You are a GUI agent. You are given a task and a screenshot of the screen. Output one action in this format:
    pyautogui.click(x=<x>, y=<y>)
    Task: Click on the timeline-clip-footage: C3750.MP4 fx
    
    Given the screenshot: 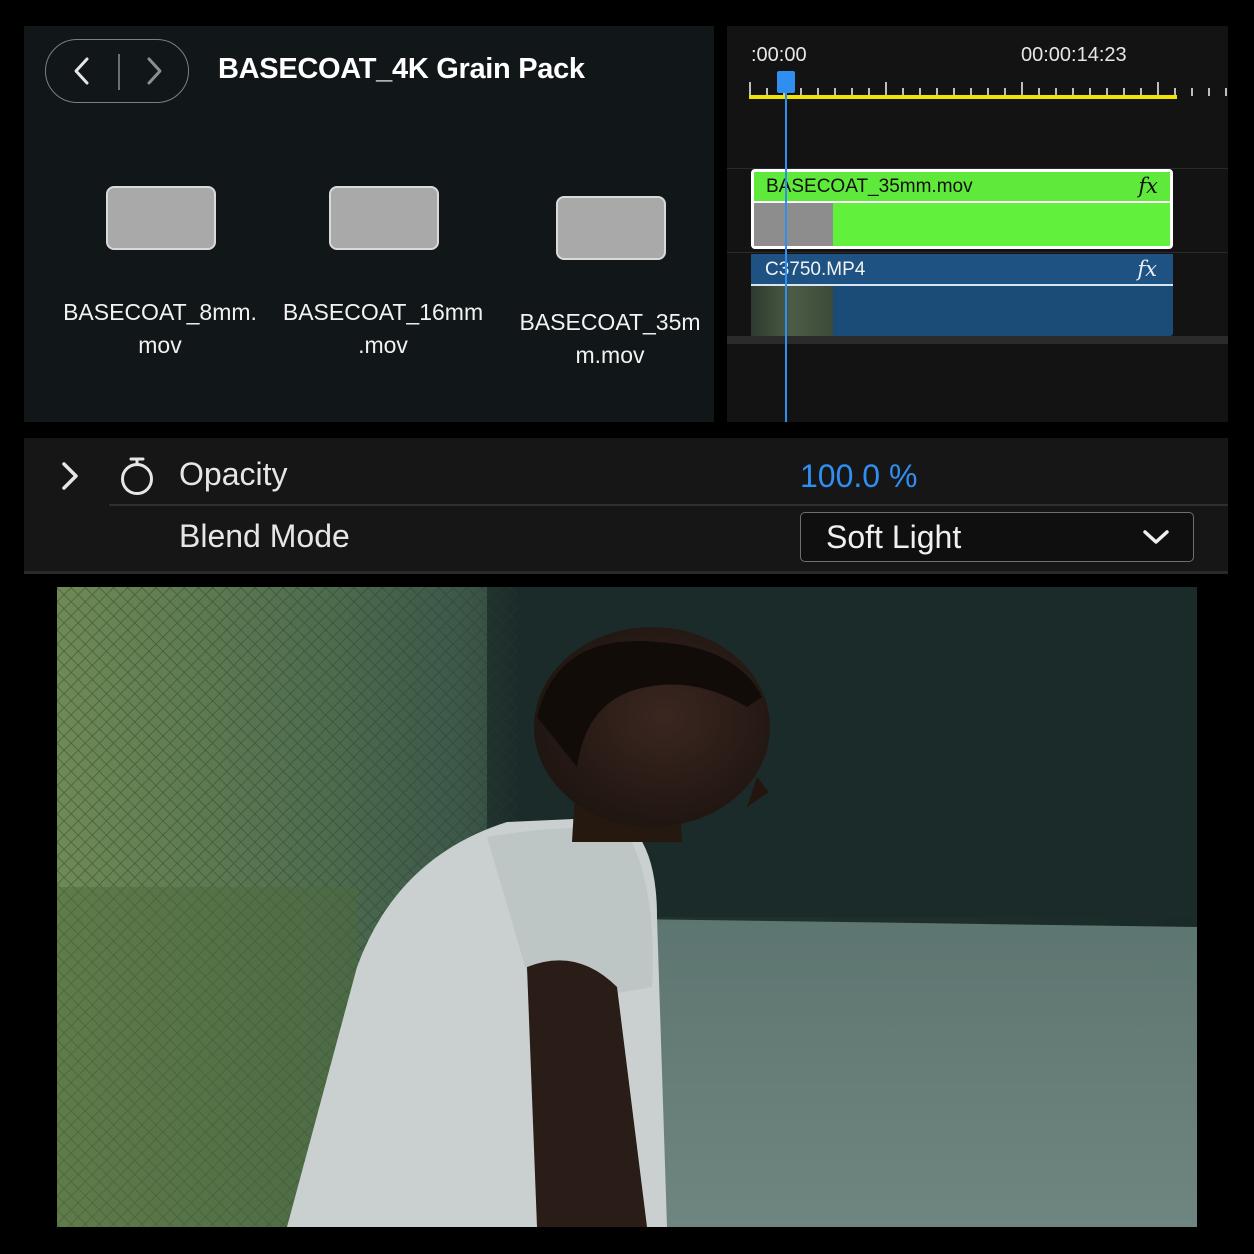 What is the action you would take?
    pyautogui.click(x=962, y=295)
    